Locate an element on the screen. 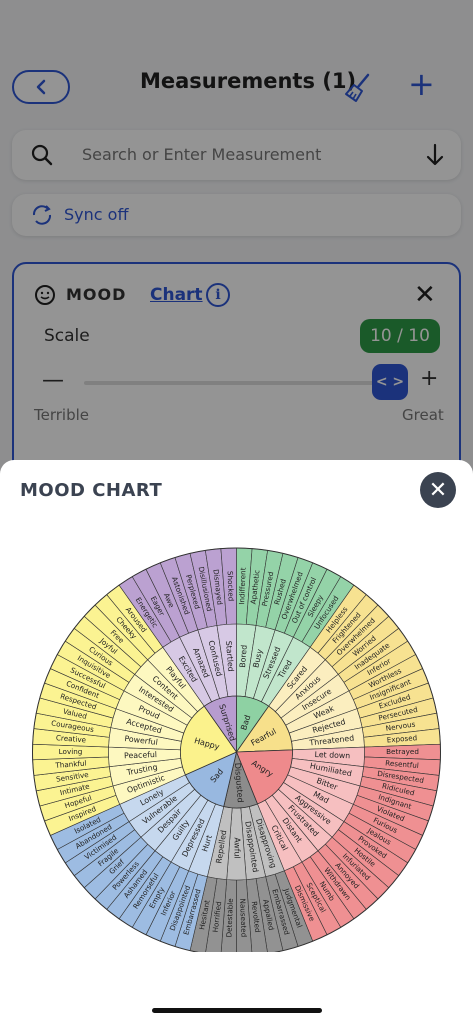 The height and width of the screenshot is (1024, 473). outer-label: Betrayed is located at coordinates (402, 751).